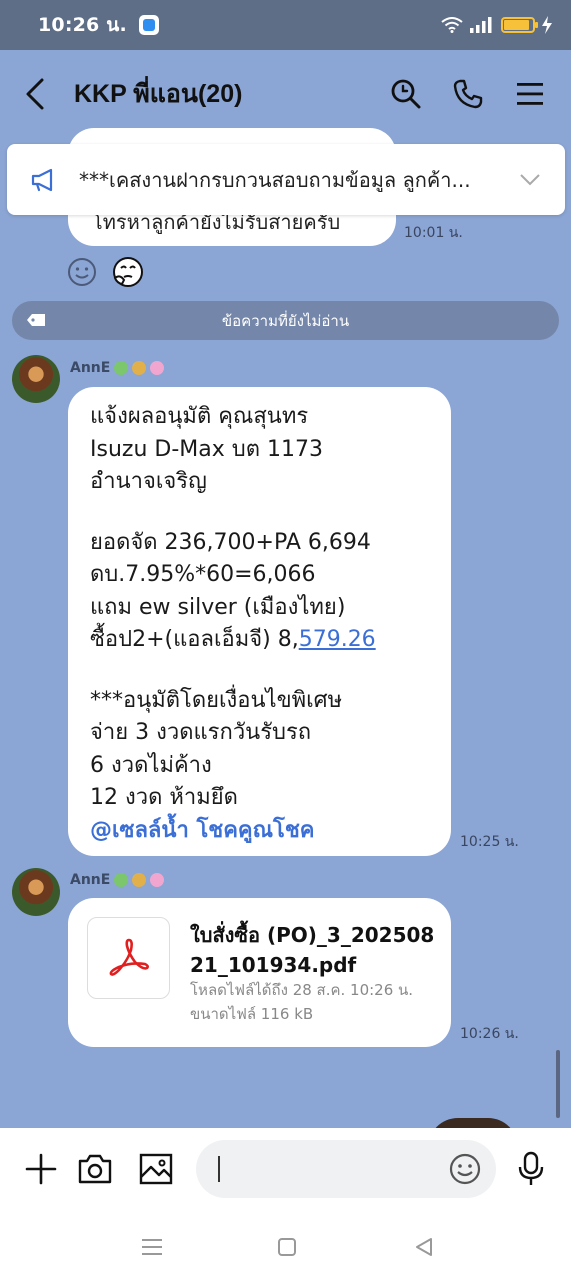 The image size is (571, 1280). Describe the element at coordinates (481, 25) in the screenshot. I see `signal-icon` at that location.